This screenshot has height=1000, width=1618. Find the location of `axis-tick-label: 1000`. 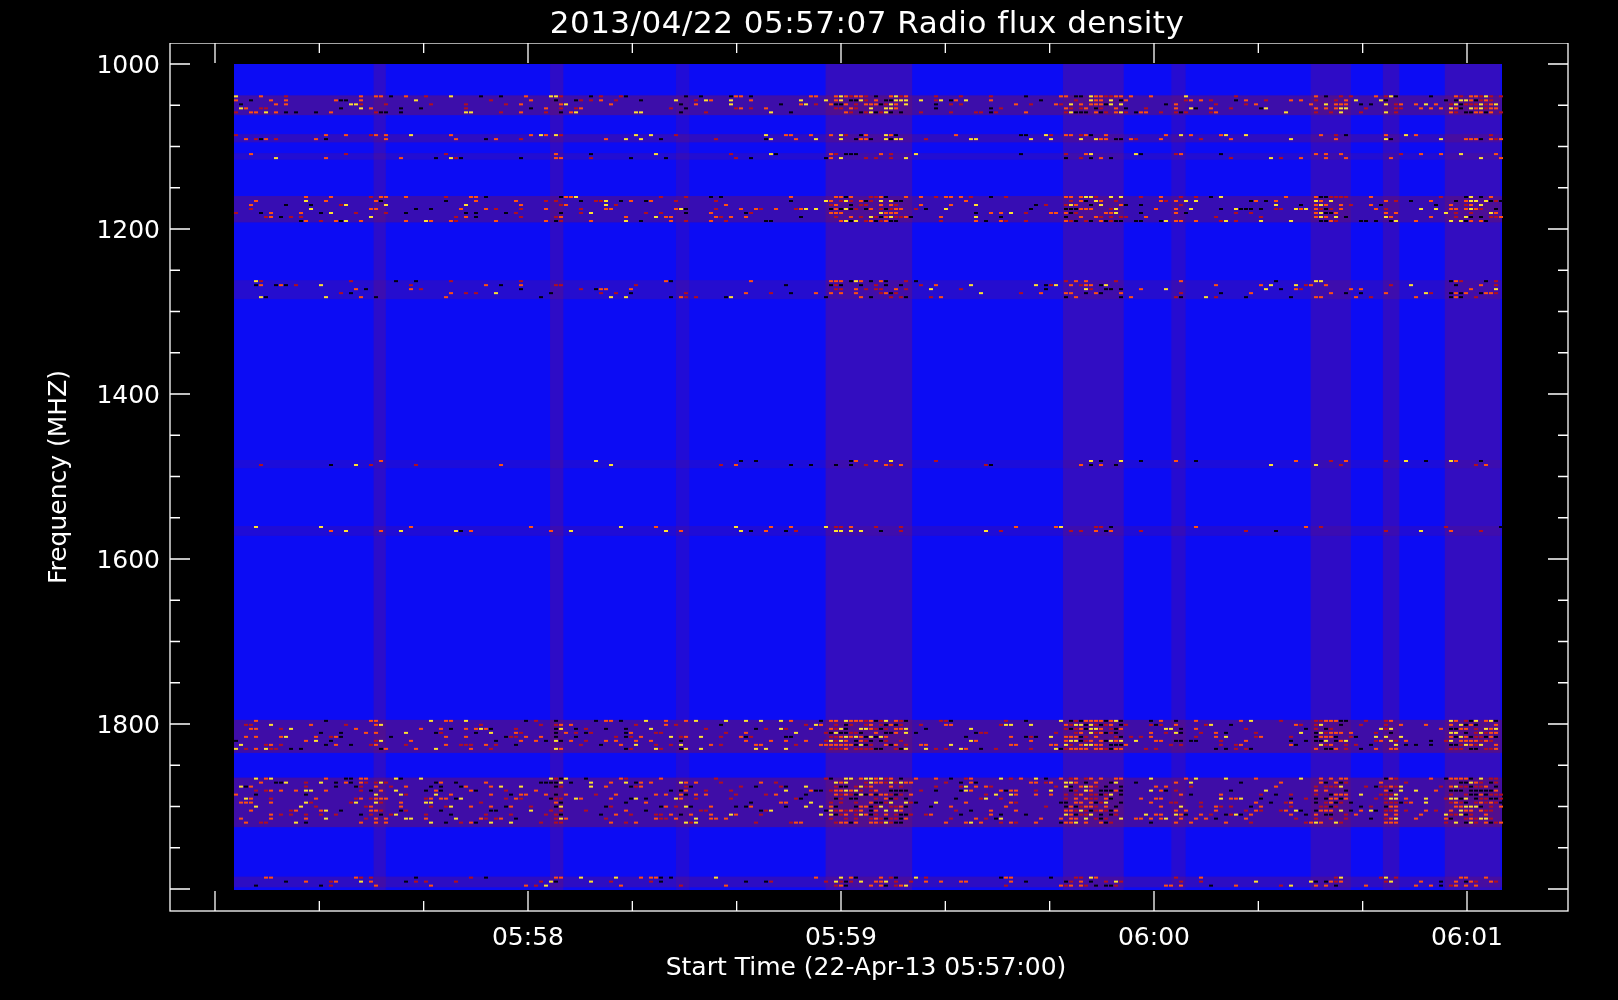

axis-tick-label: 1000 is located at coordinates (128, 64).